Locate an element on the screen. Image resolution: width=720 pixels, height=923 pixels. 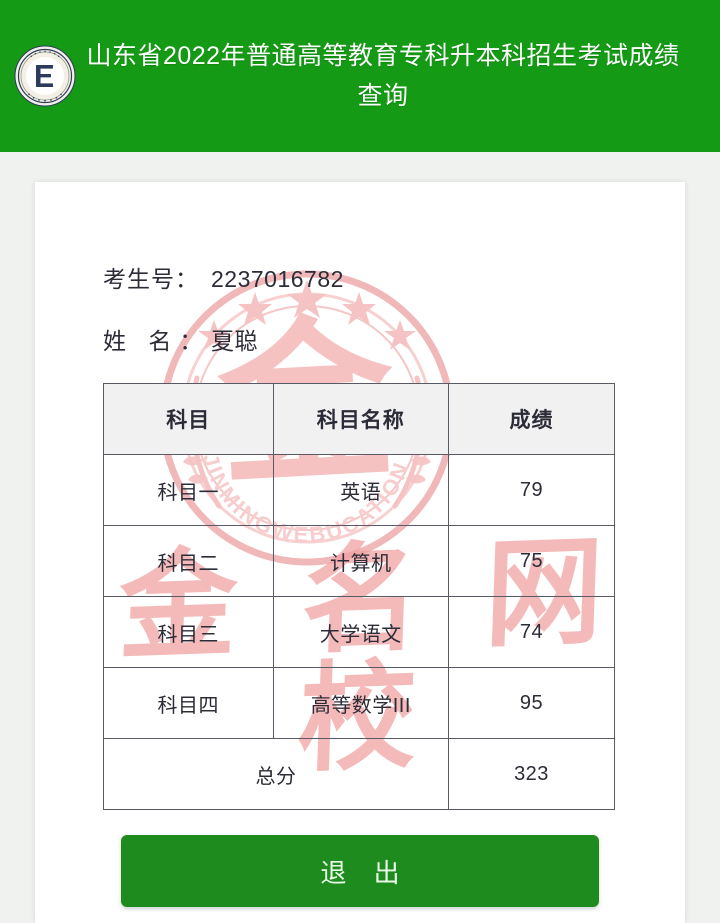
candidate-name-value: 夏聪 is located at coordinates (234, 341).